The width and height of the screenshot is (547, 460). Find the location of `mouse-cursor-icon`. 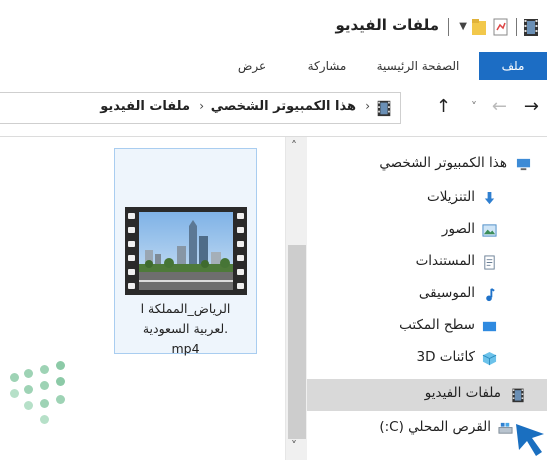

mouse-cursor-icon is located at coordinates (530, 440).